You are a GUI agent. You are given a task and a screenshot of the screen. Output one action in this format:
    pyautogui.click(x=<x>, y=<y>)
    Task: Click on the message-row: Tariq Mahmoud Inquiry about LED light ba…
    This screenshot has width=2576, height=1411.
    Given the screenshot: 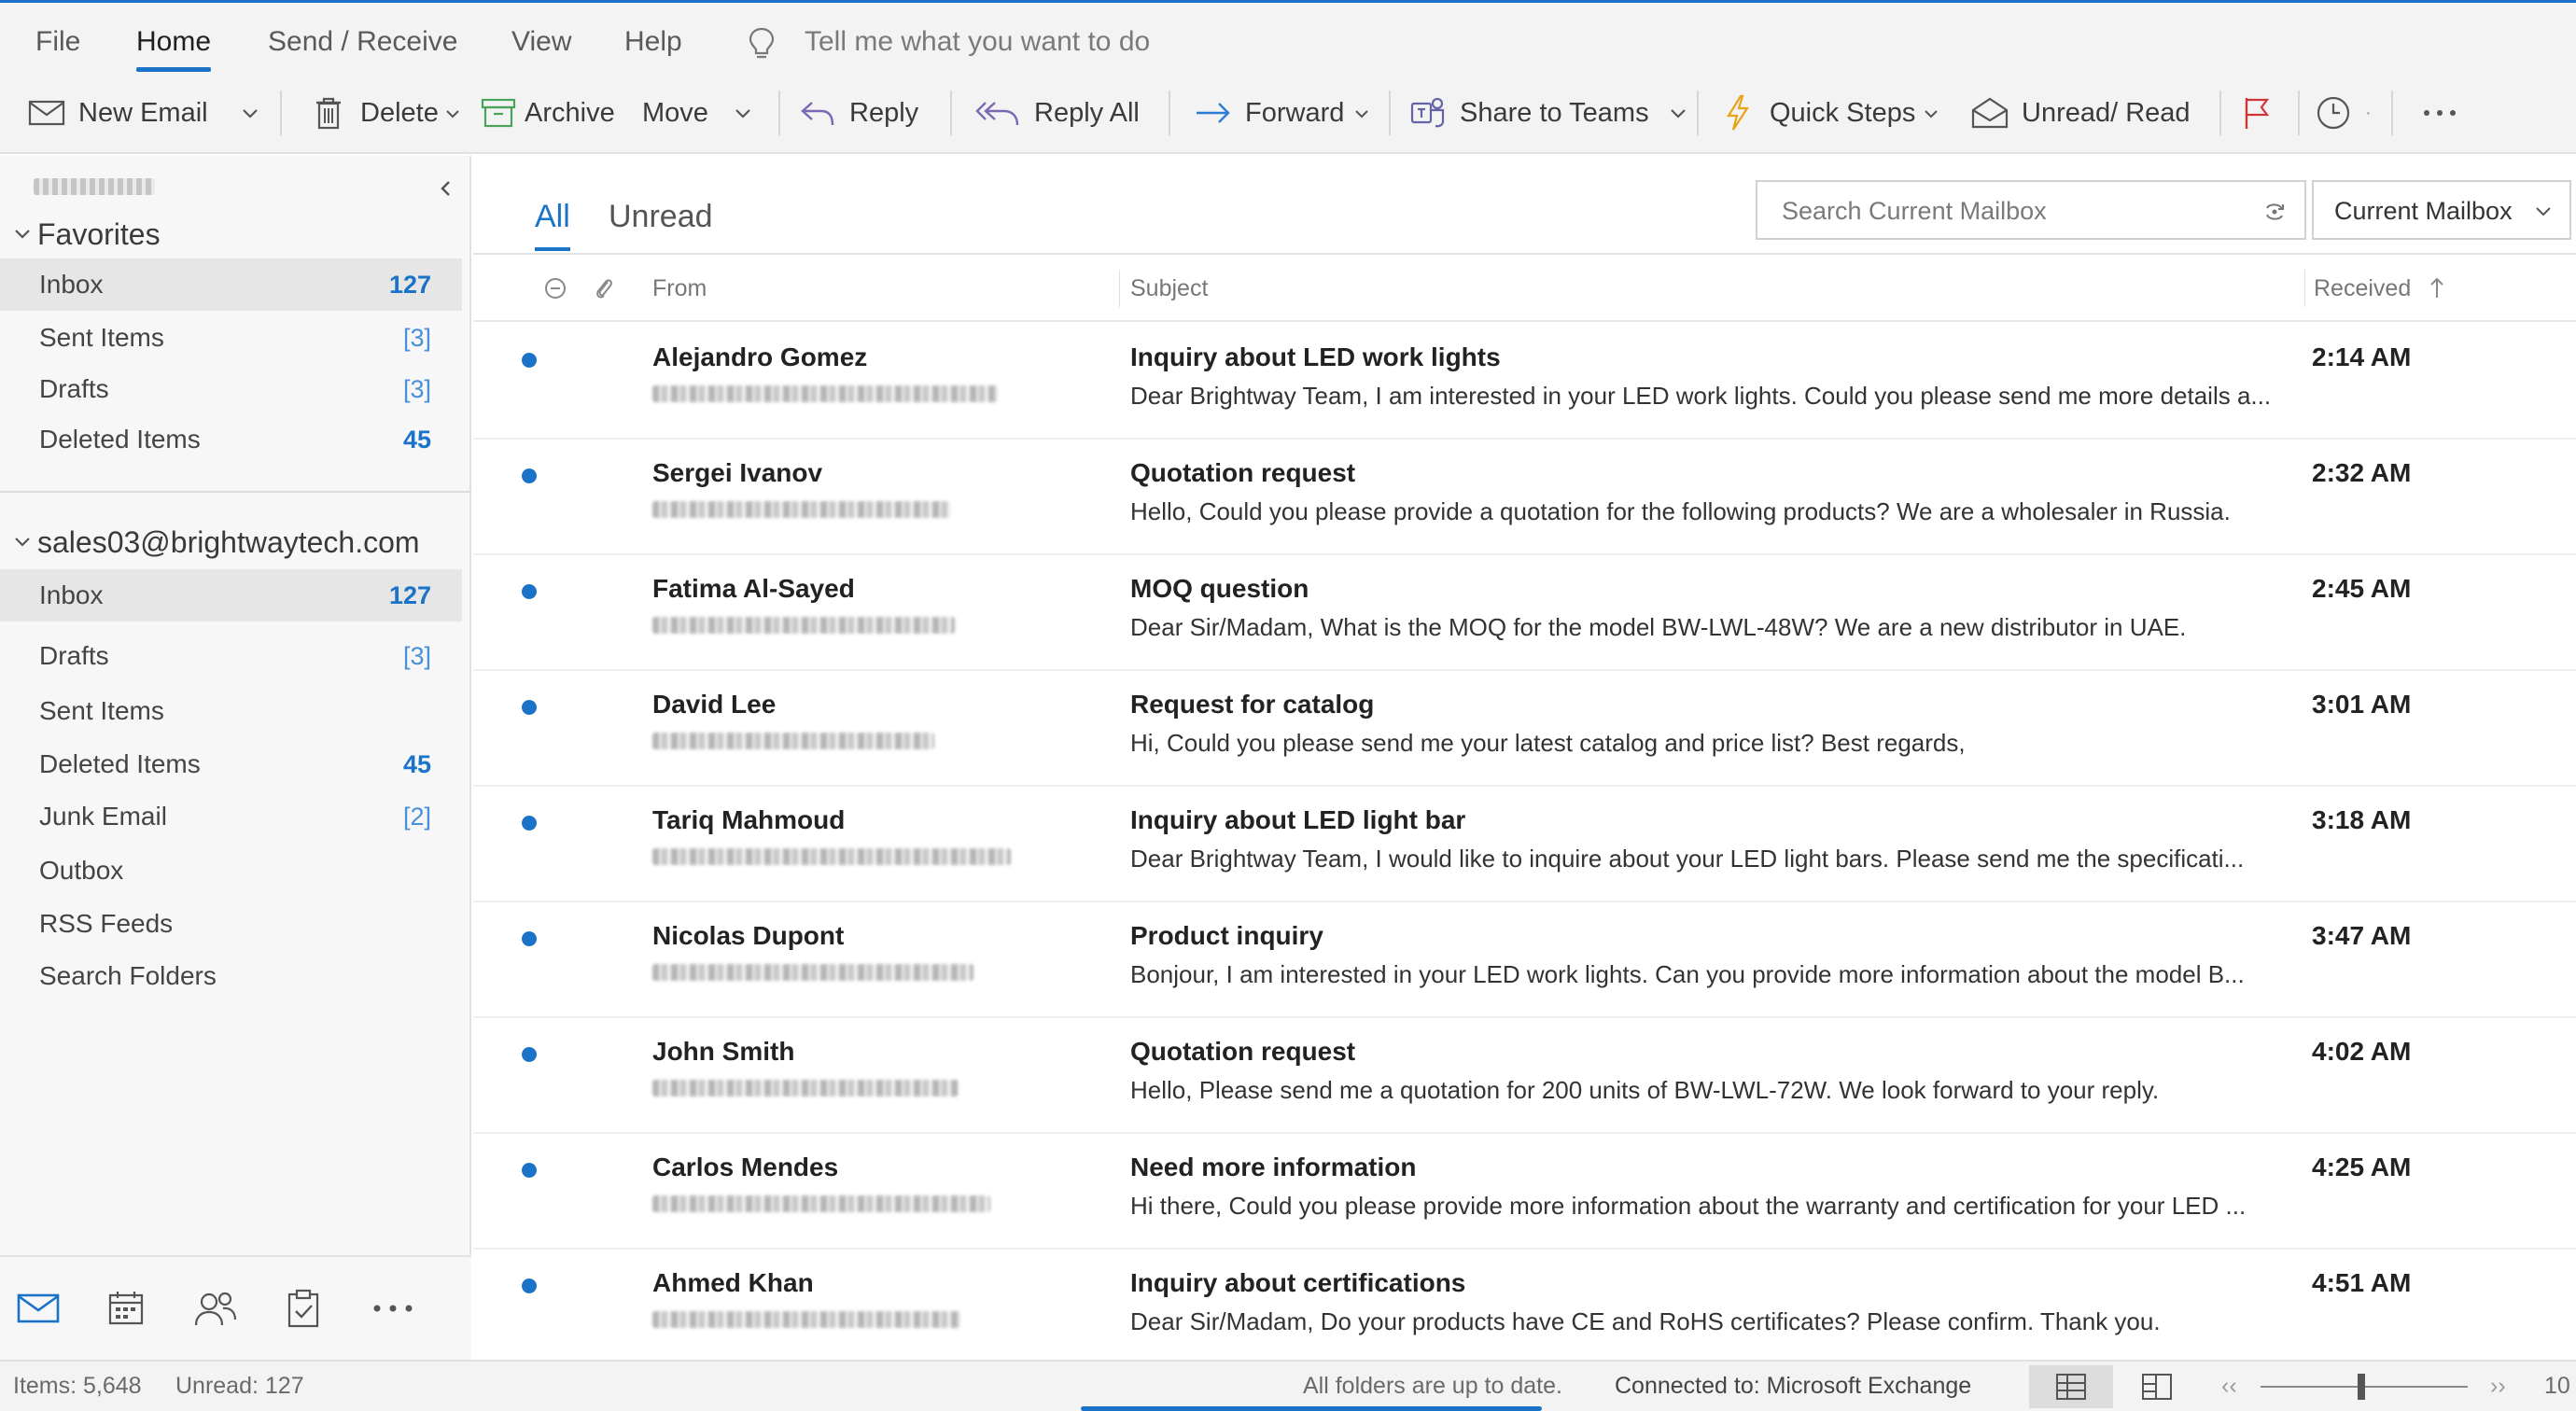 What is the action you would take?
    pyautogui.click(x=1524, y=844)
    